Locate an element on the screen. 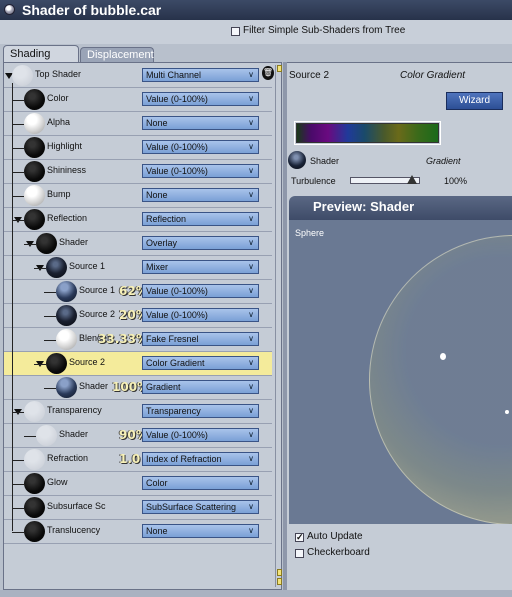  tree-row-label: Color is located at coordinates (58, 98).